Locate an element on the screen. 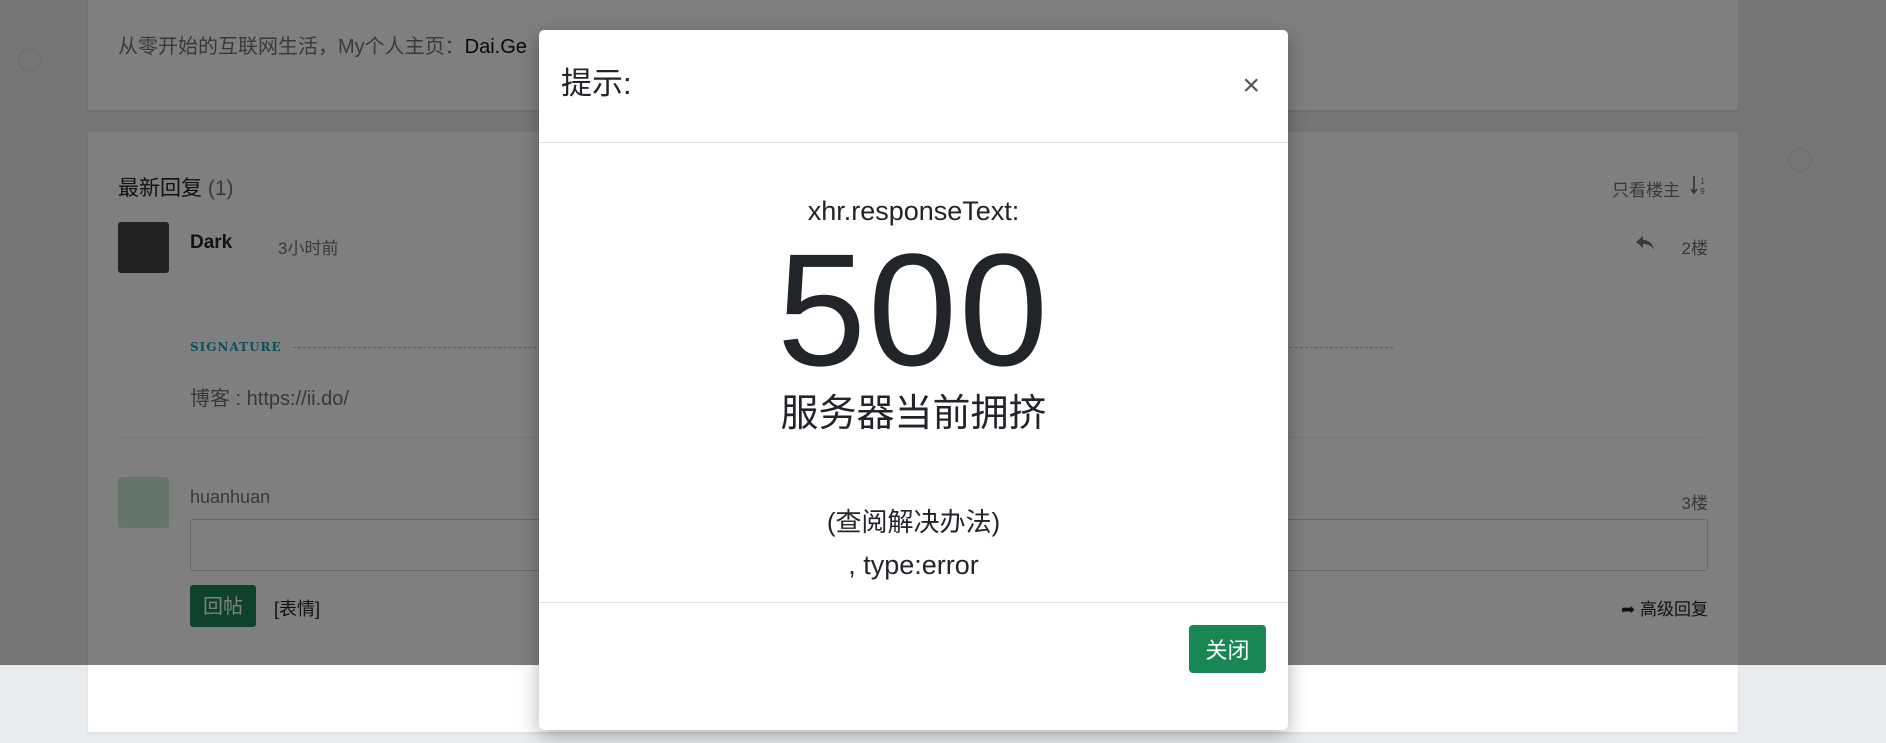 This screenshot has height=743, width=1886. dialog-footer: 关闭 is located at coordinates (913, 672).